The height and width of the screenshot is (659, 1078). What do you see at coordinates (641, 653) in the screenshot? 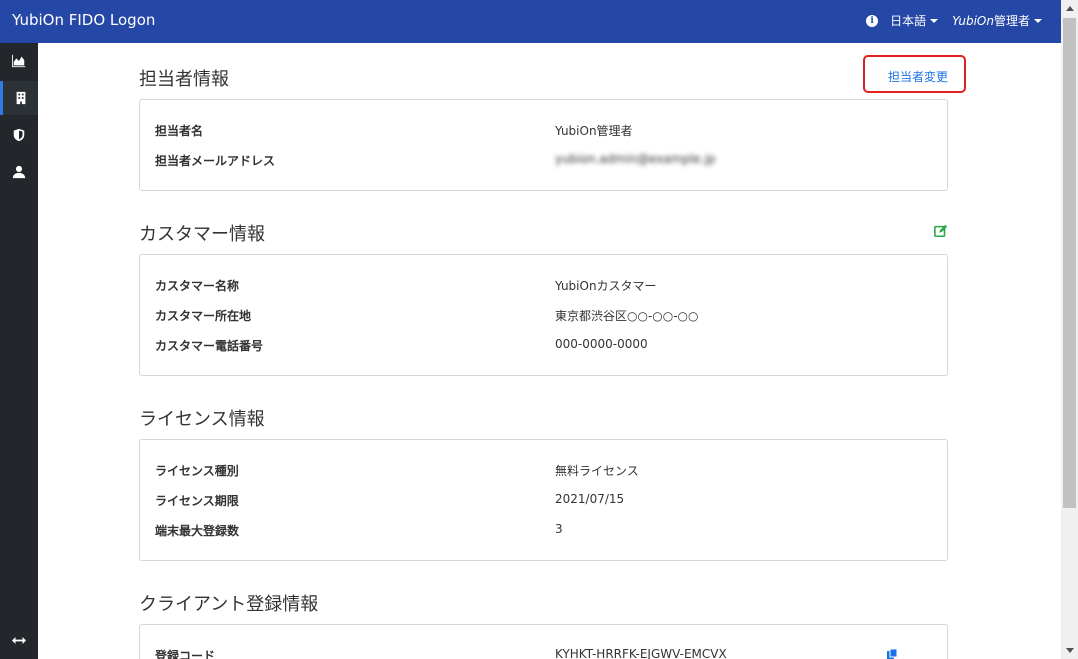
I see `row-value: KYHKT-HRRFK-EJGWV-EMCVX` at bounding box center [641, 653].